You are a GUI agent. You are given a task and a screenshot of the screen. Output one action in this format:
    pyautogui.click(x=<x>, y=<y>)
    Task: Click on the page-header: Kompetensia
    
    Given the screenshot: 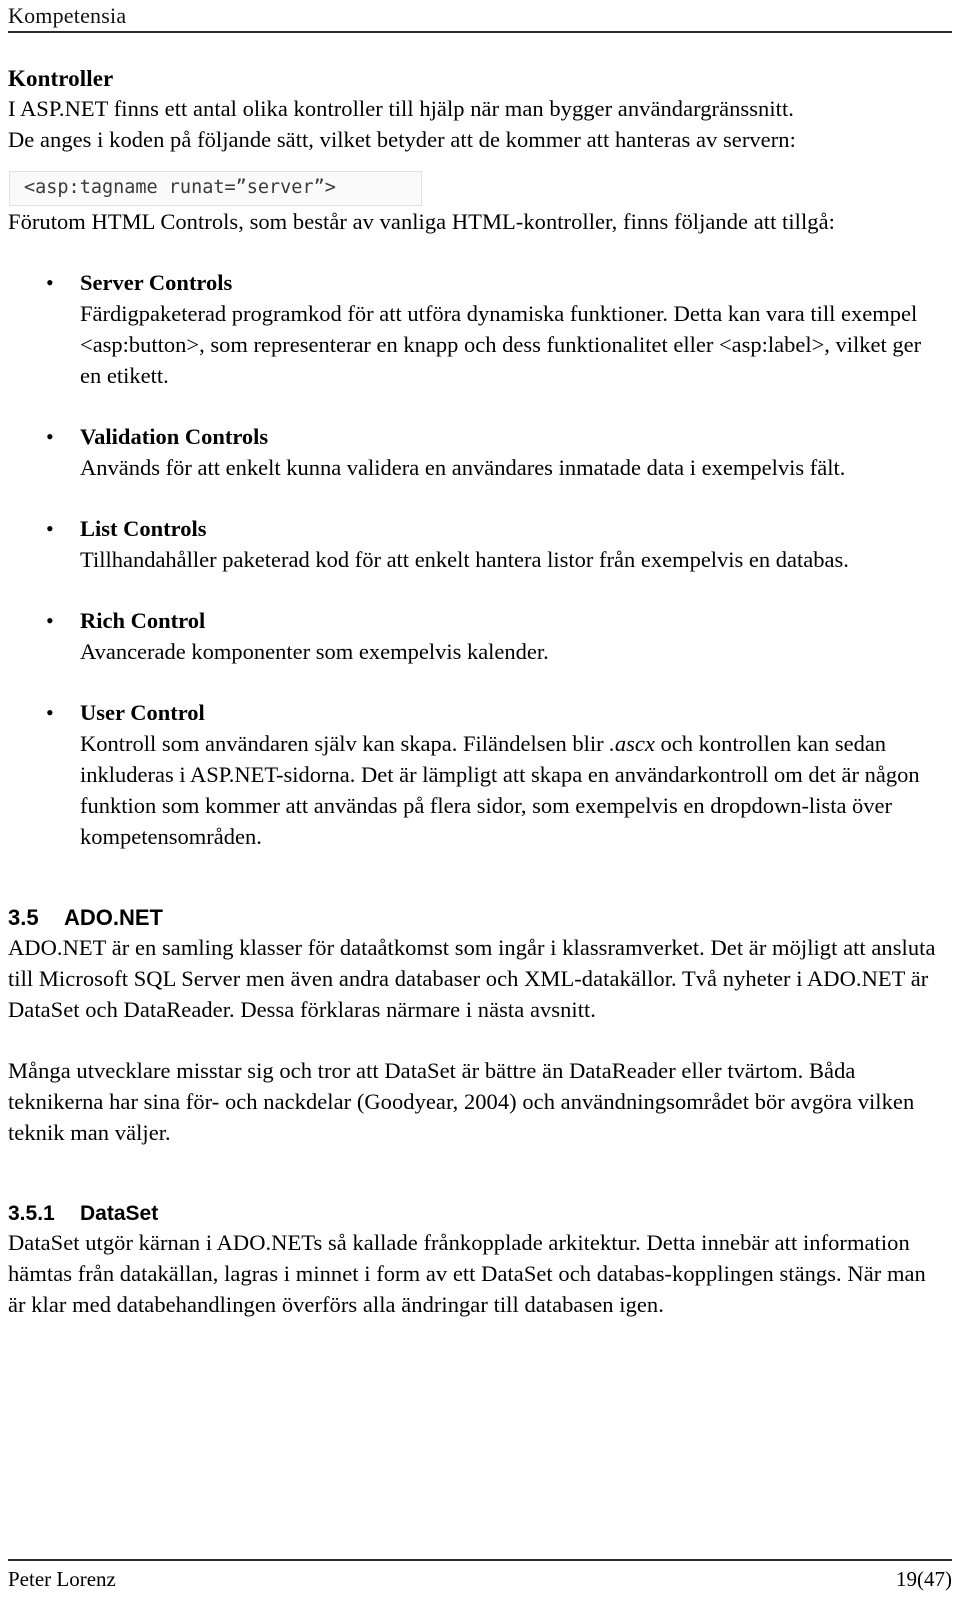 What is the action you would take?
    pyautogui.click(x=480, y=17)
    